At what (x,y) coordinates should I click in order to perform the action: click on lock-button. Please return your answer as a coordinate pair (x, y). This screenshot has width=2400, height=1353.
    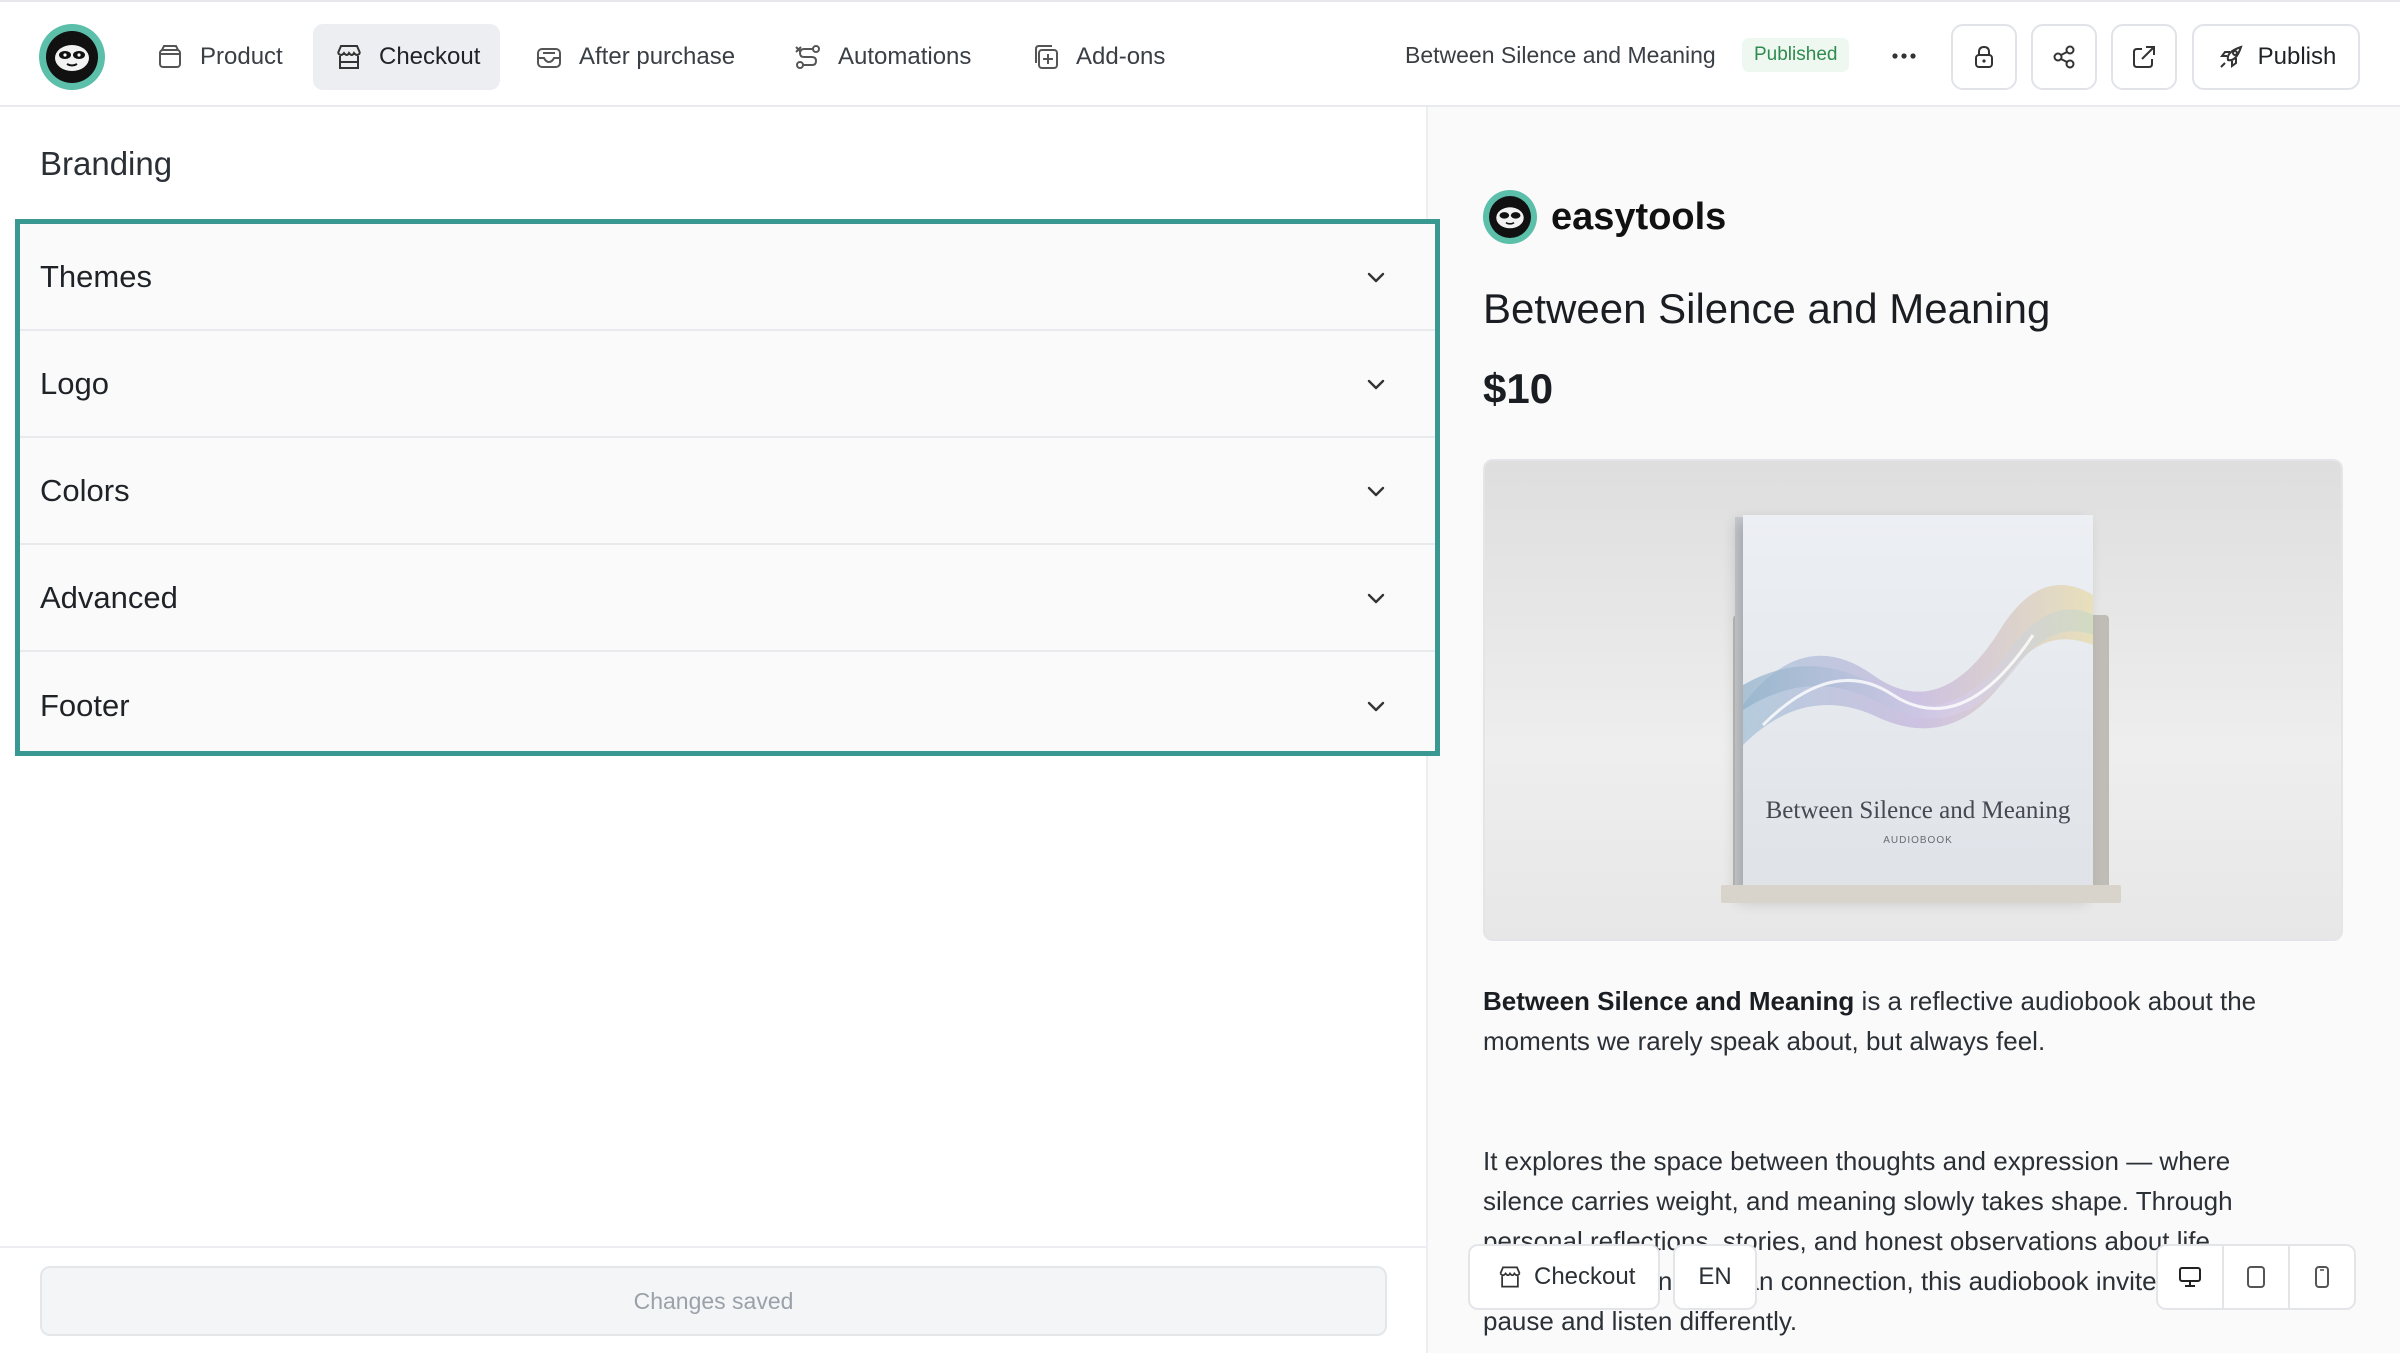
    Looking at the image, I should click on (1984, 57).